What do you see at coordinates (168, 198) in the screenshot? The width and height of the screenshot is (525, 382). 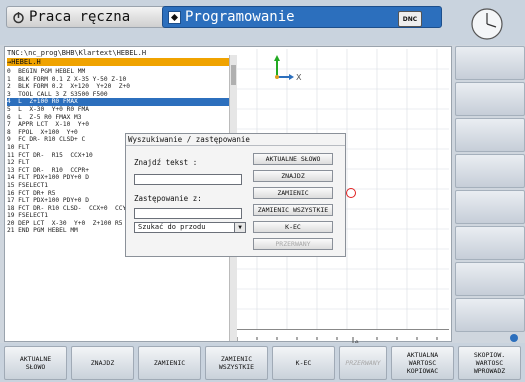 I see `replace-label: Zastępowanie z:` at bounding box center [168, 198].